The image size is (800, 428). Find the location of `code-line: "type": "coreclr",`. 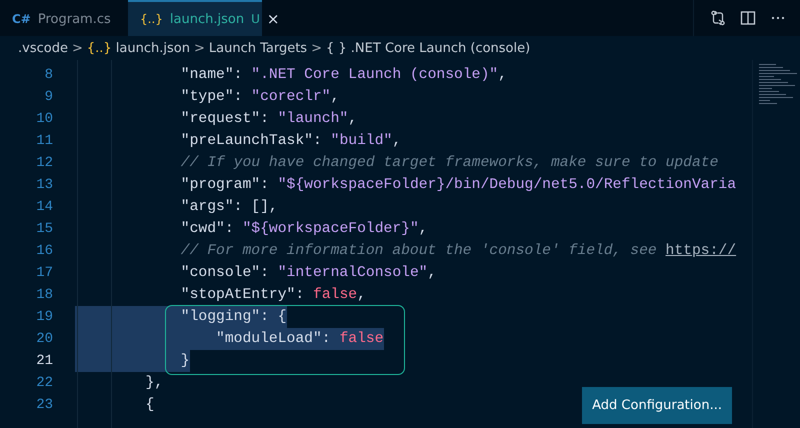

code-line: "type": "coreclr", is located at coordinates (260, 97).